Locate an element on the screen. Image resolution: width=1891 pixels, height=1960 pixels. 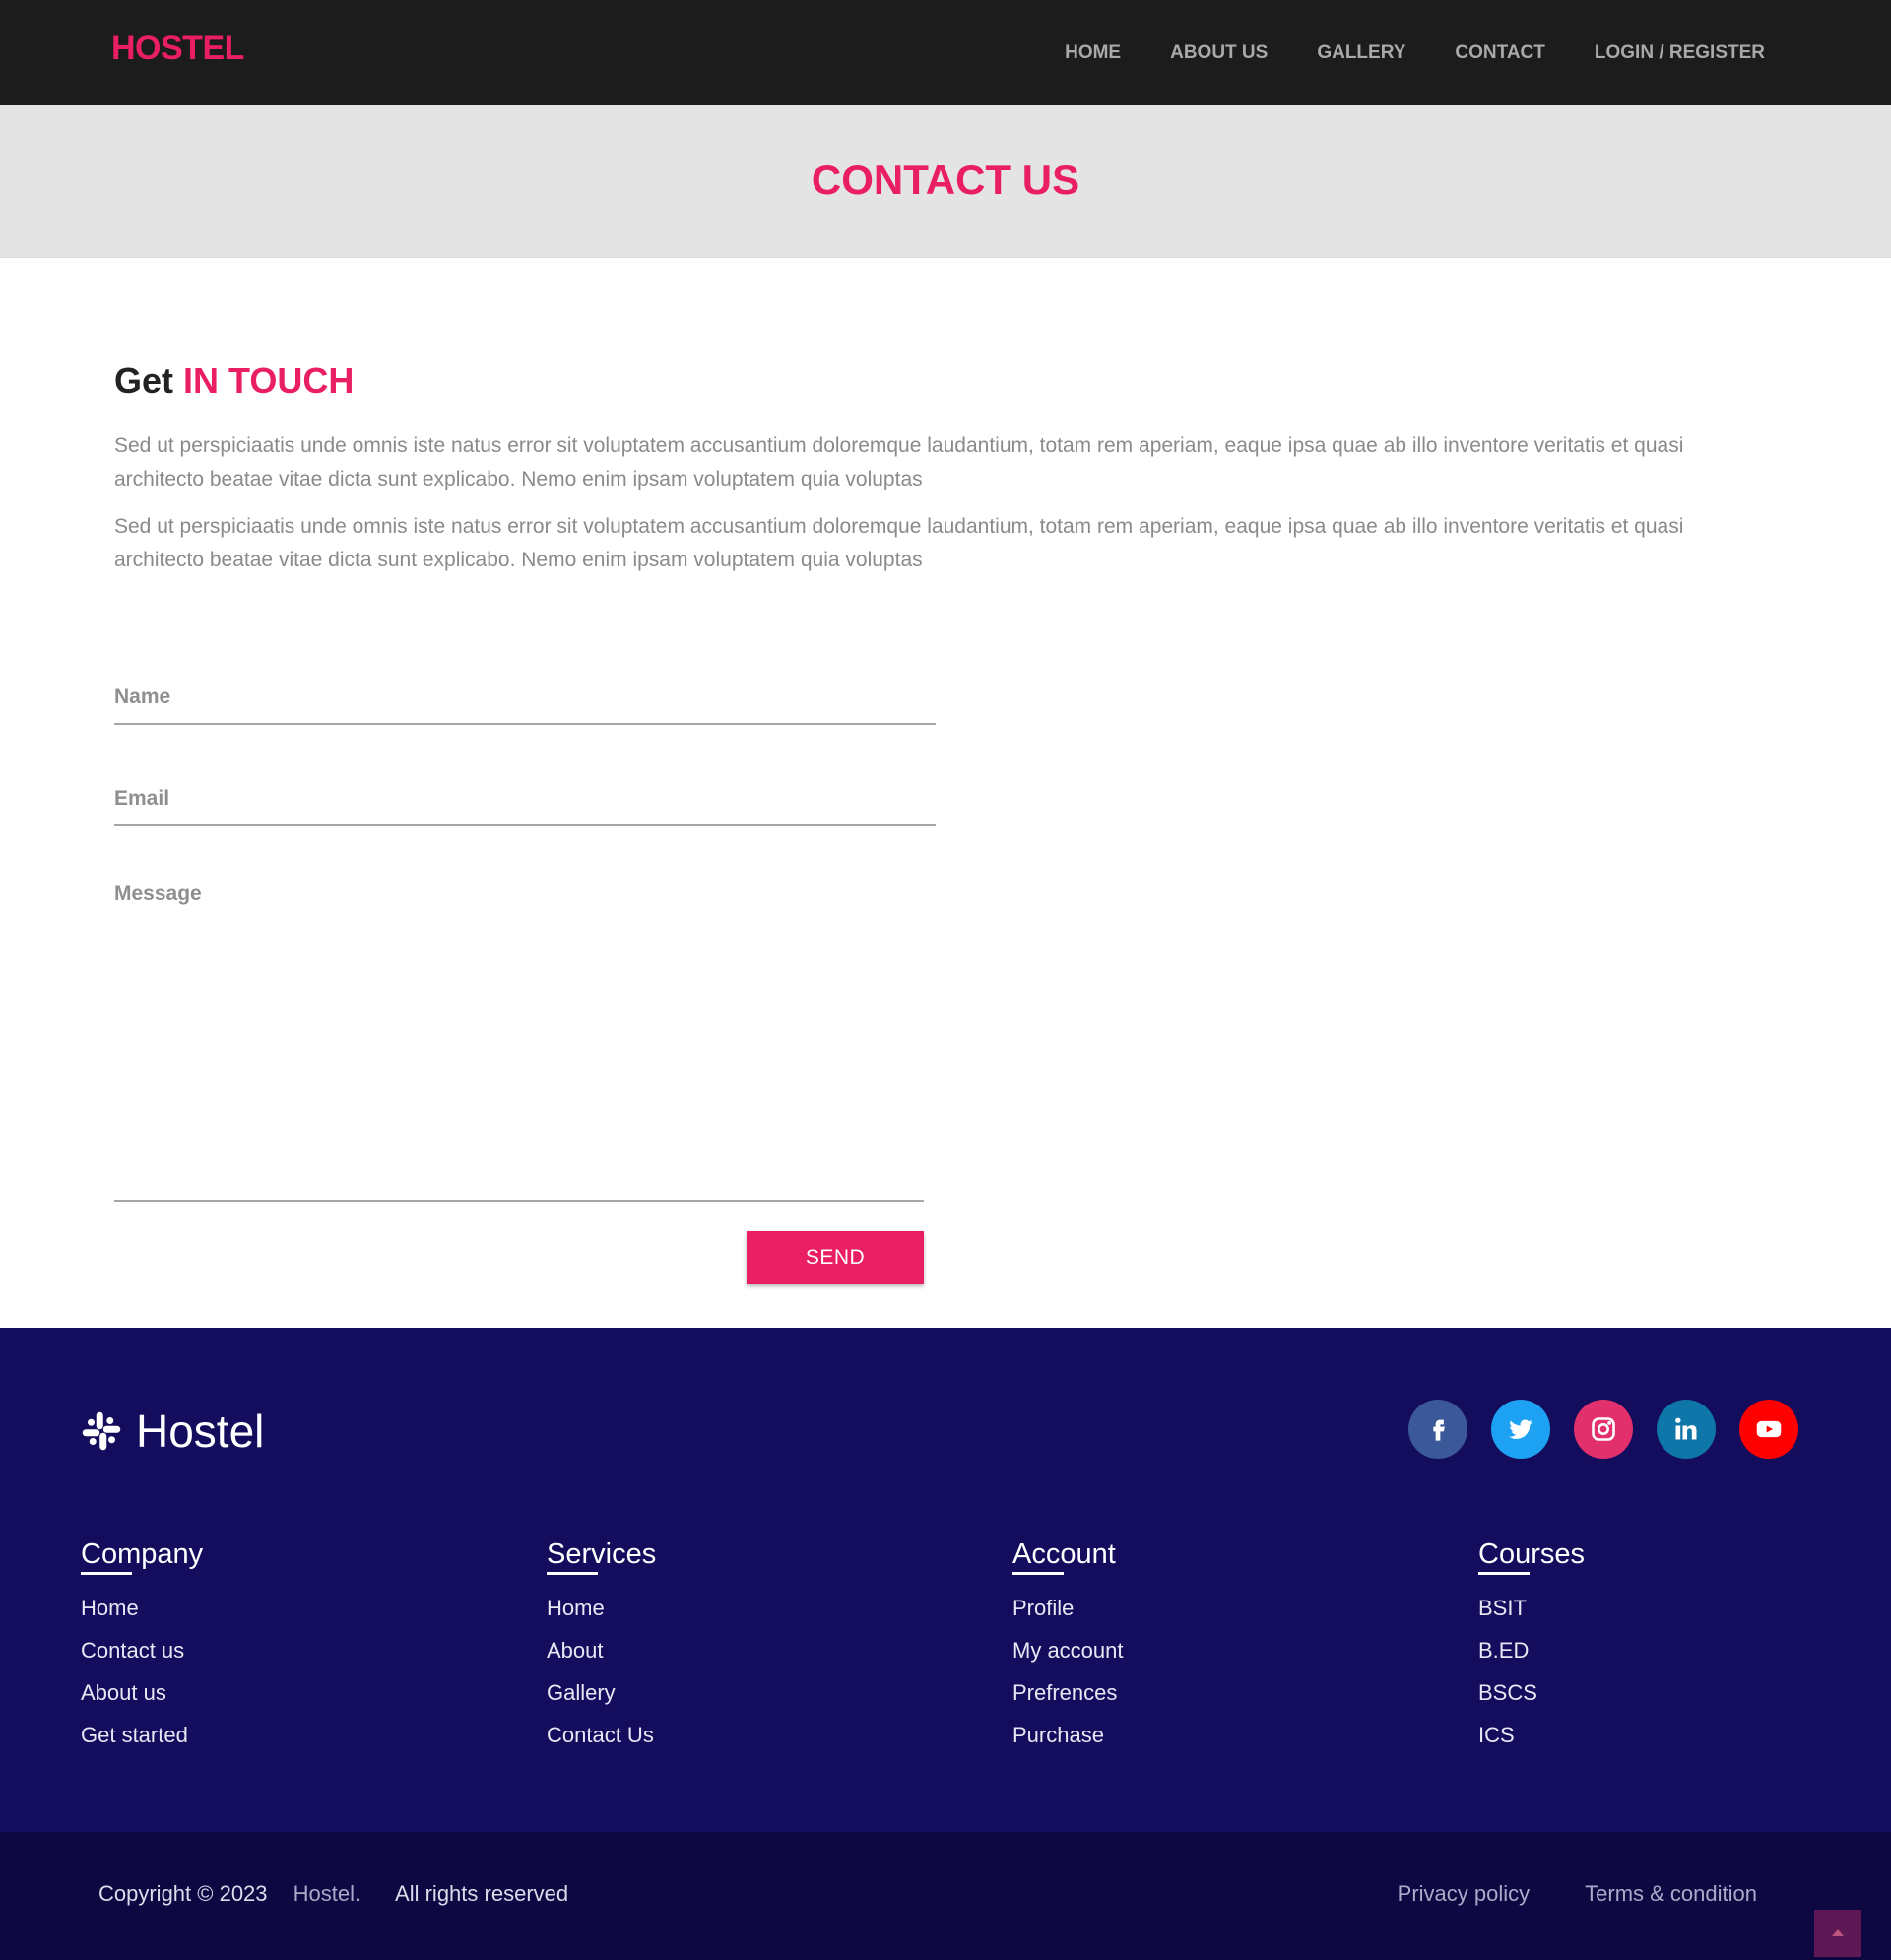
name-field is located at coordinates (525, 699).